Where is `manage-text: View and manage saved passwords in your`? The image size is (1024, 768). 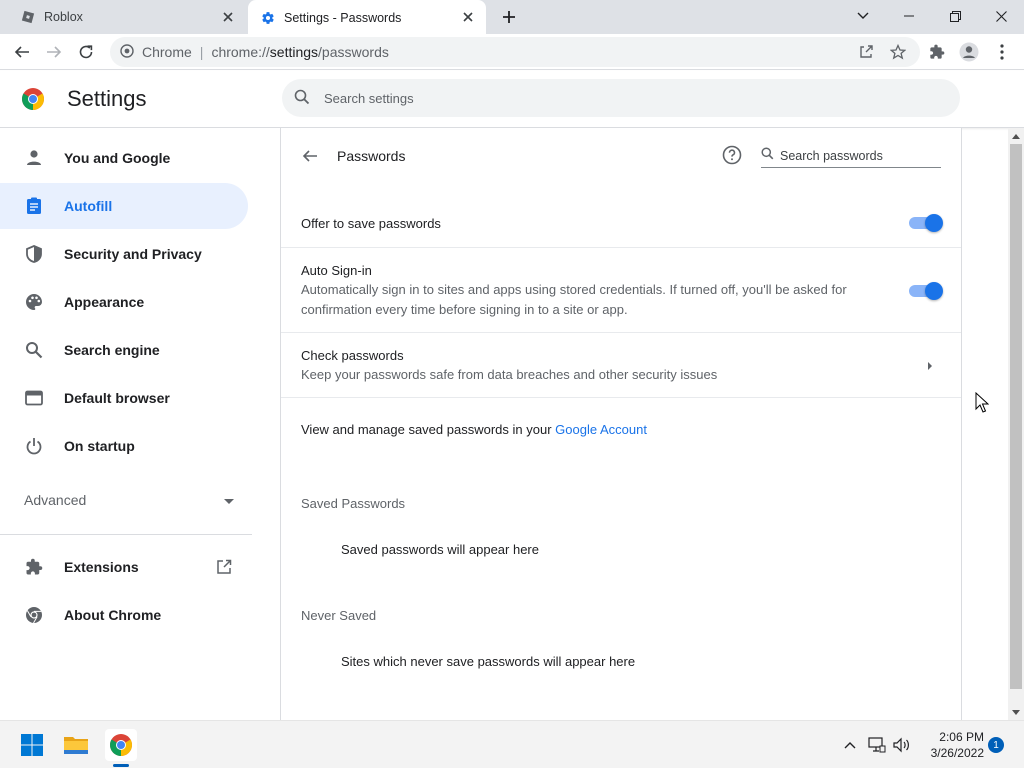 manage-text: View and manage saved passwords in your is located at coordinates (426, 429).